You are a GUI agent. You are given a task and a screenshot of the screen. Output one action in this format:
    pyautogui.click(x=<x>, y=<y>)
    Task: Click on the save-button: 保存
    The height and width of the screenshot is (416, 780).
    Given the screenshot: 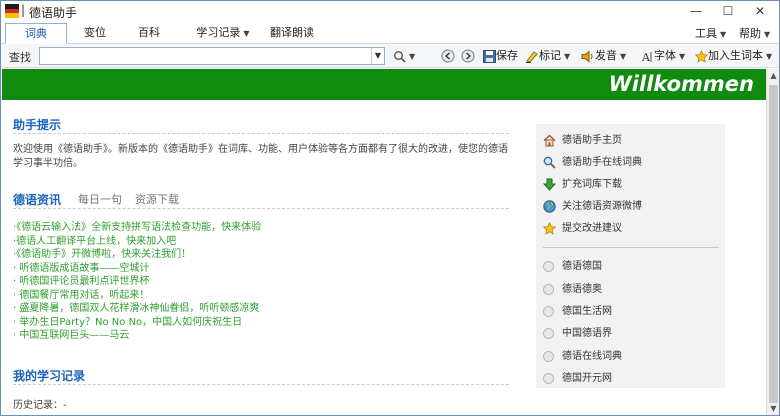 What is the action you would take?
    pyautogui.click(x=500, y=56)
    